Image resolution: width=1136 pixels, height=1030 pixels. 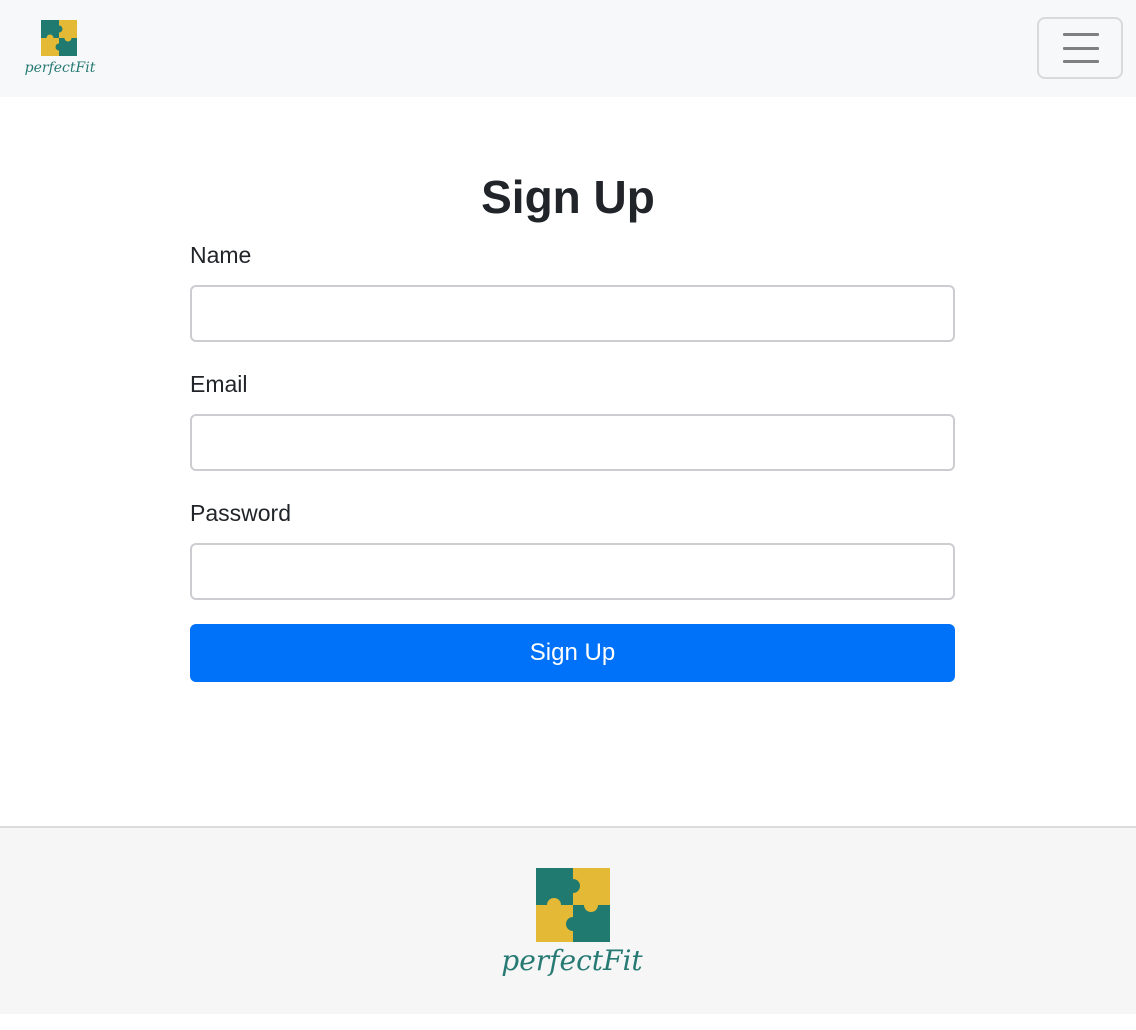 What do you see at coordinates (572, 960) in the screenshot?
I see `footer-wordmark: perfectFit` at bounding box center [572, 960].